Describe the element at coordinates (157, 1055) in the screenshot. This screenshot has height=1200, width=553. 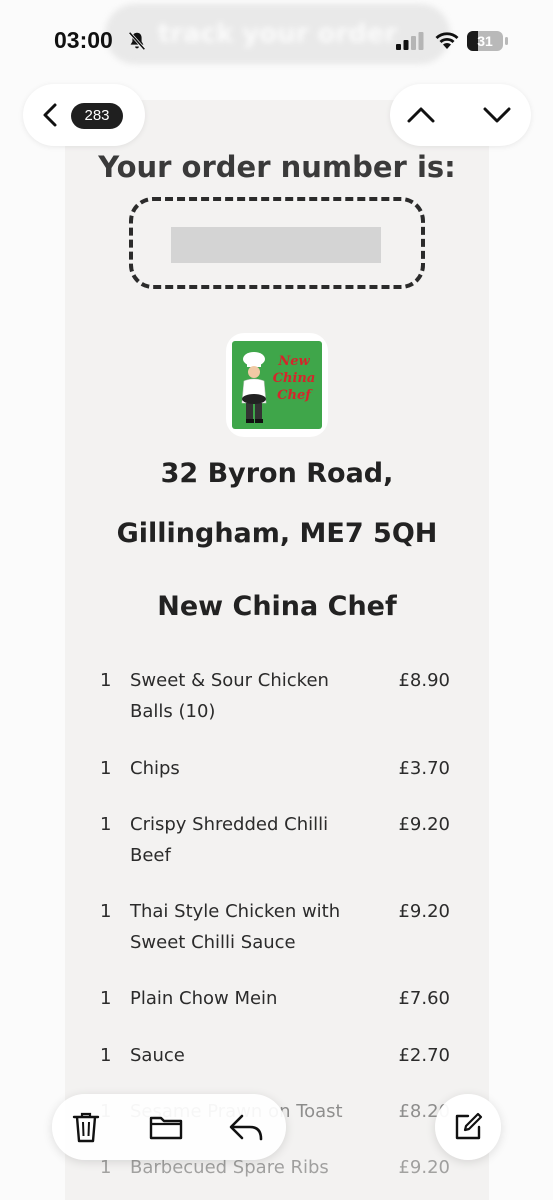
I see `item-name: Sauce` at that location.